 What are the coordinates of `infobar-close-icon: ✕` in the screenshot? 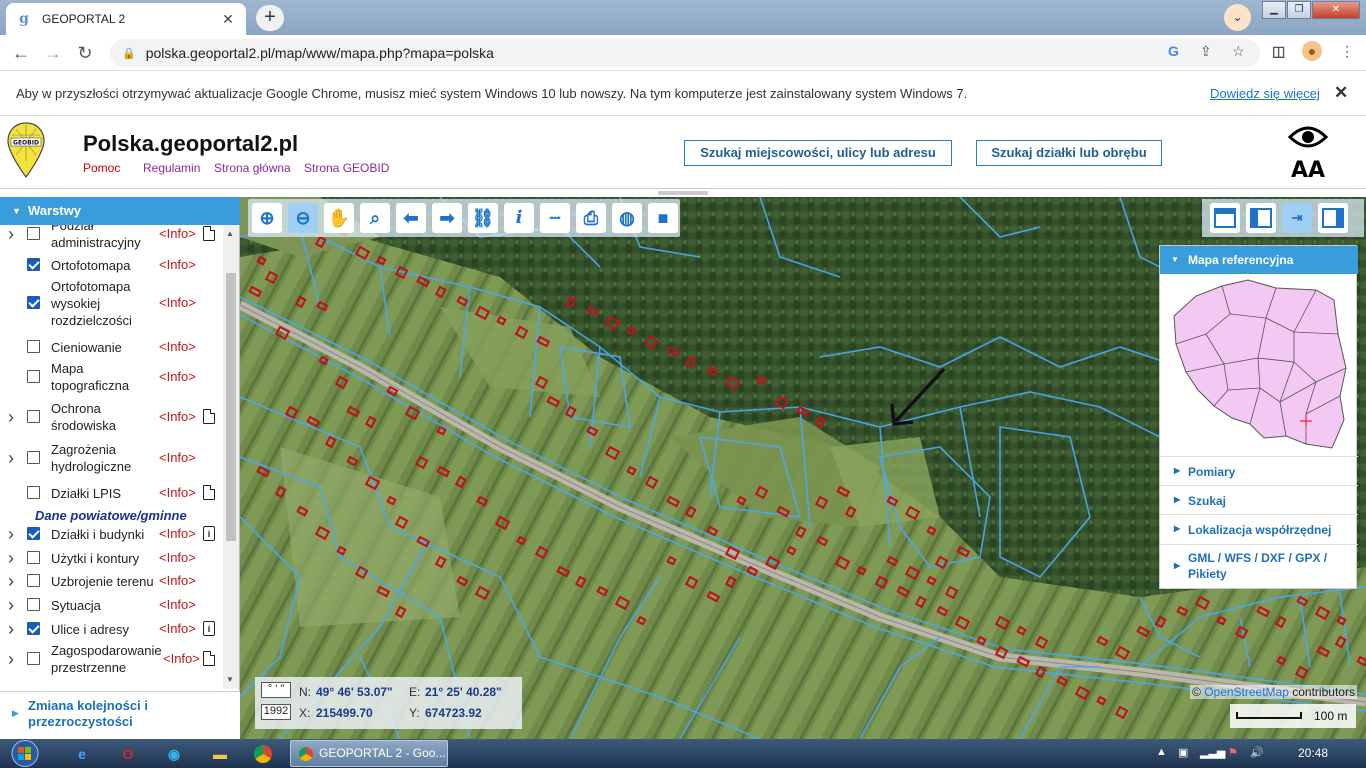 It's located at (1341, 93).